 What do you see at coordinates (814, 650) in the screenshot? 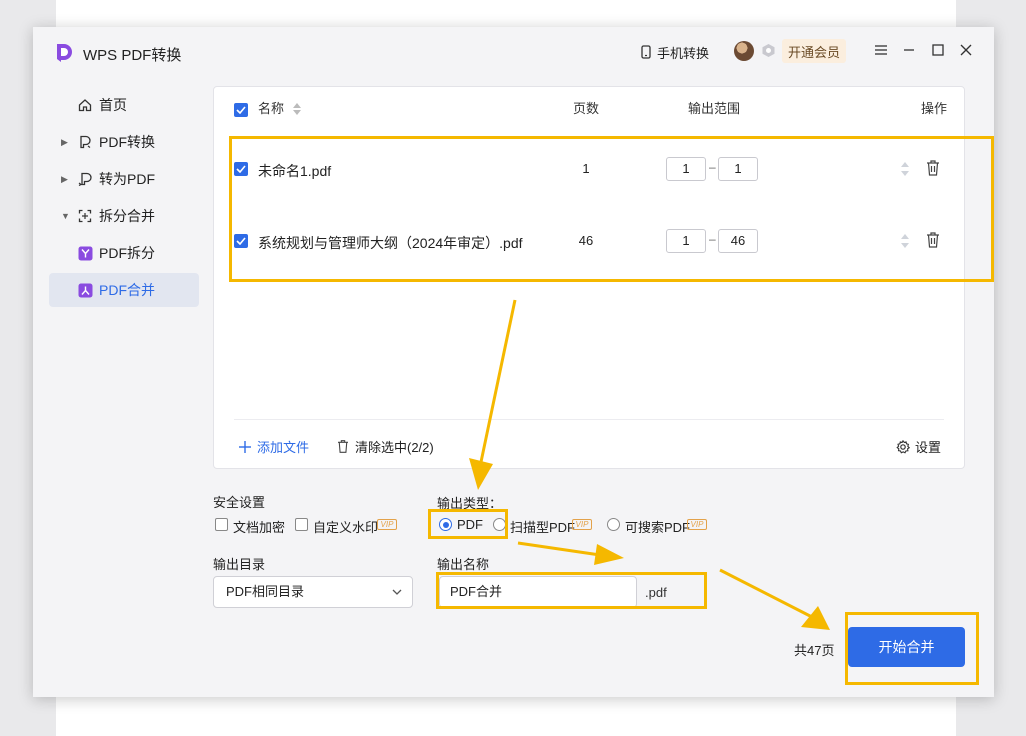
I see `total-pages: 共47页` at bounding box center [814, 650].